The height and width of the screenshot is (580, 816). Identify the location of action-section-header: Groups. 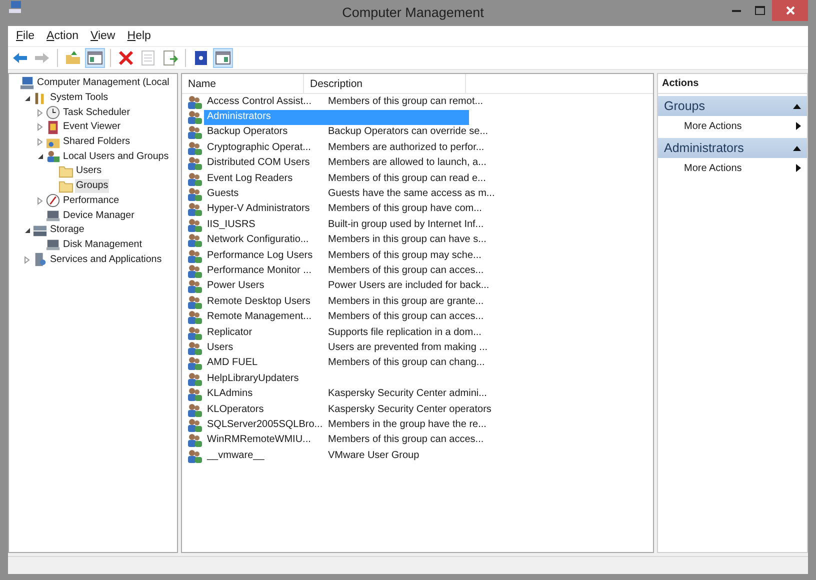
(732, 106).